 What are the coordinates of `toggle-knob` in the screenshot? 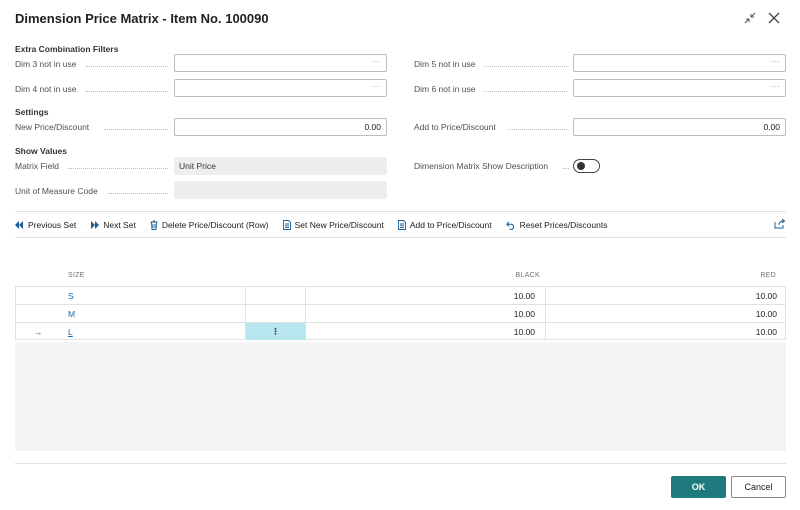 It's located at (581, 166).